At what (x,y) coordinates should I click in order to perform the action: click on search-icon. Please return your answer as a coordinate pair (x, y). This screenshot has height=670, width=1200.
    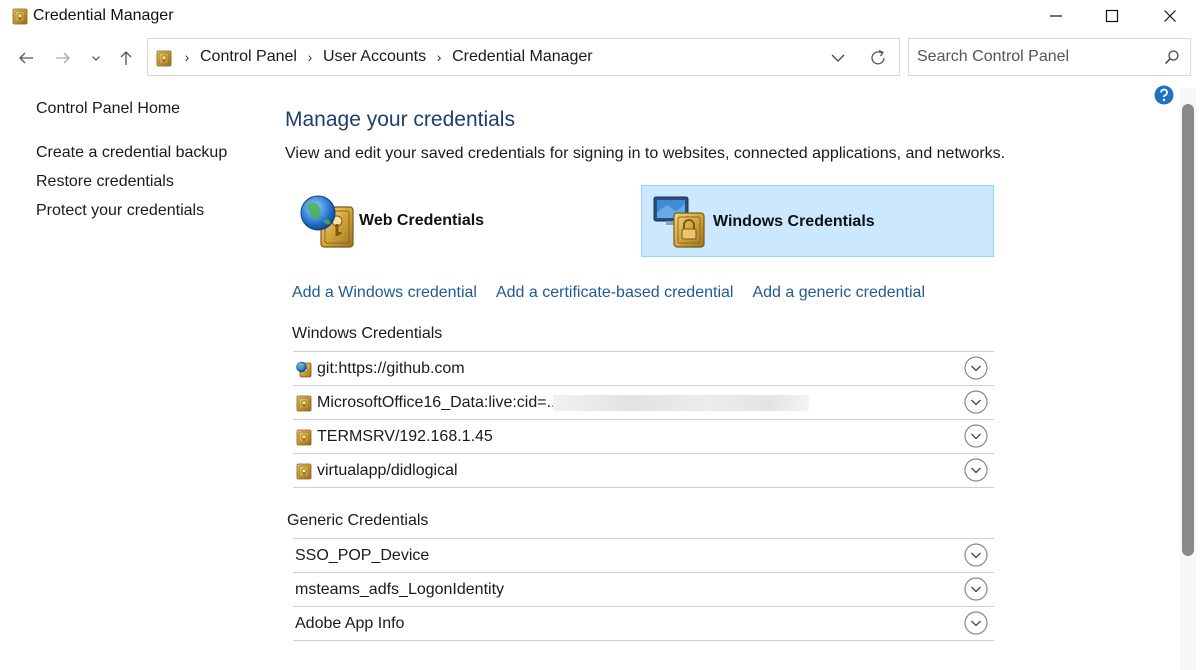
    Looking at the image, I should click on (1172, 57).